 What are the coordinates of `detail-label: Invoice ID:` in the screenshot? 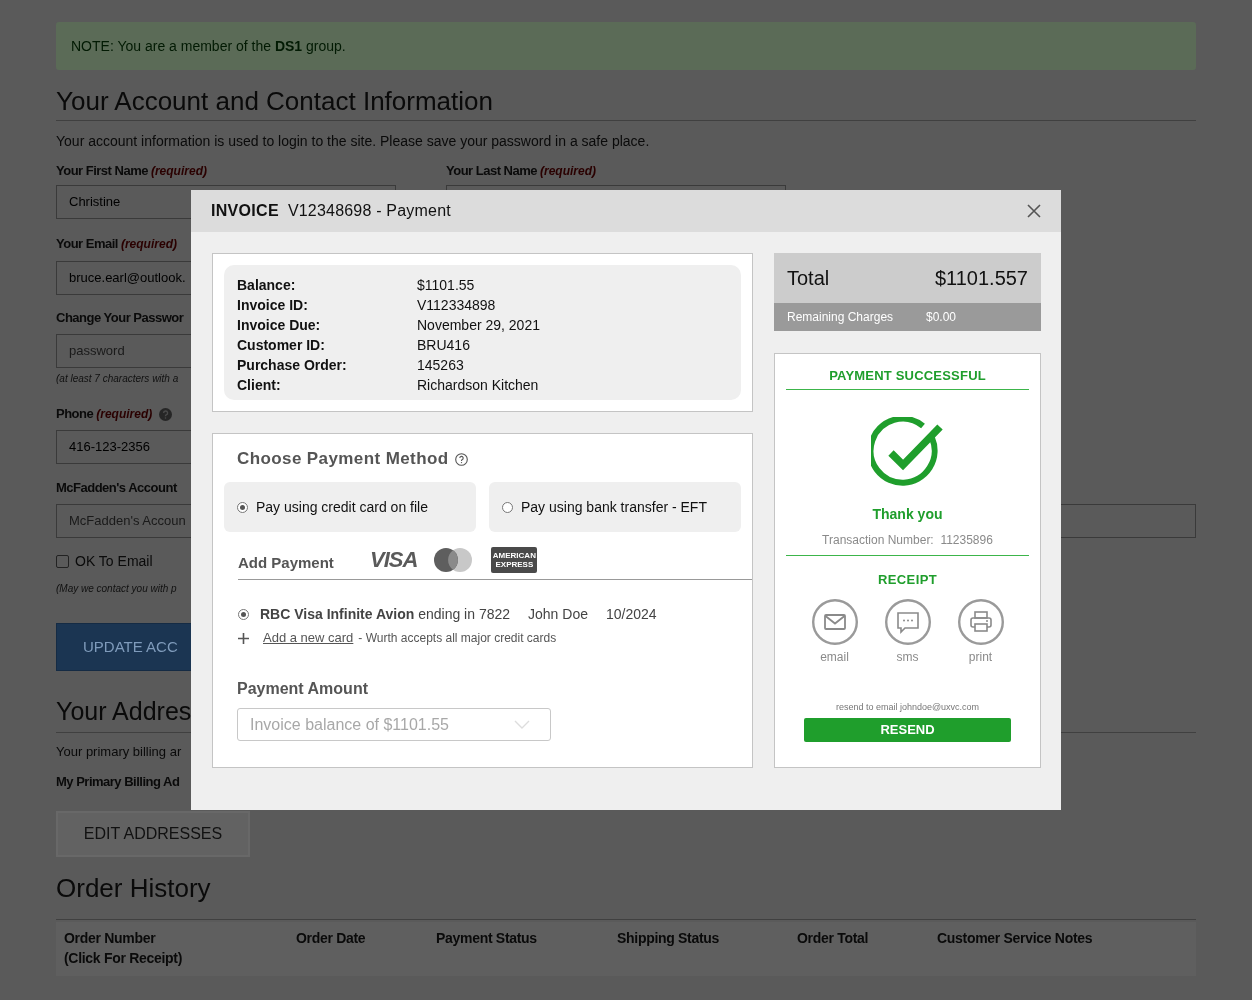 It's located at (273, 305).